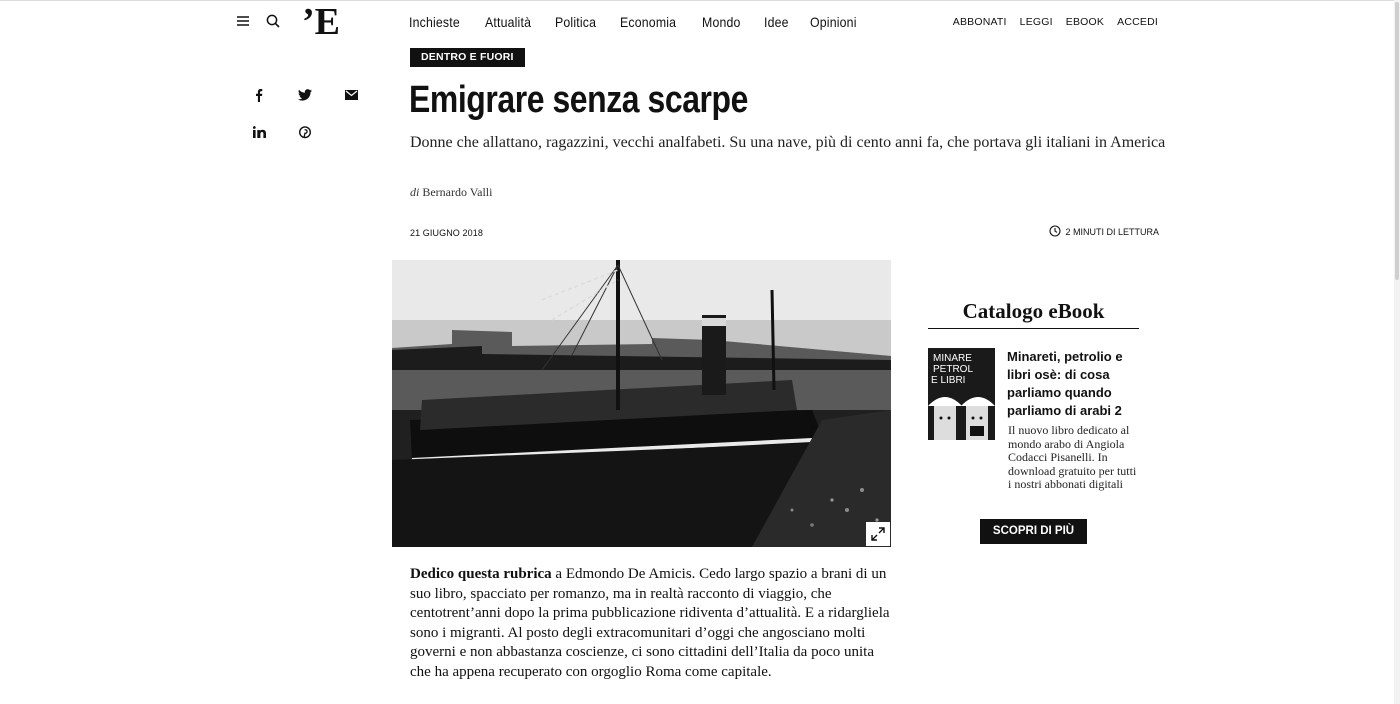  What do you see at coordinates (273, 21) in the screenshot?
I see `search-icon` at bounding box center [273, 21].